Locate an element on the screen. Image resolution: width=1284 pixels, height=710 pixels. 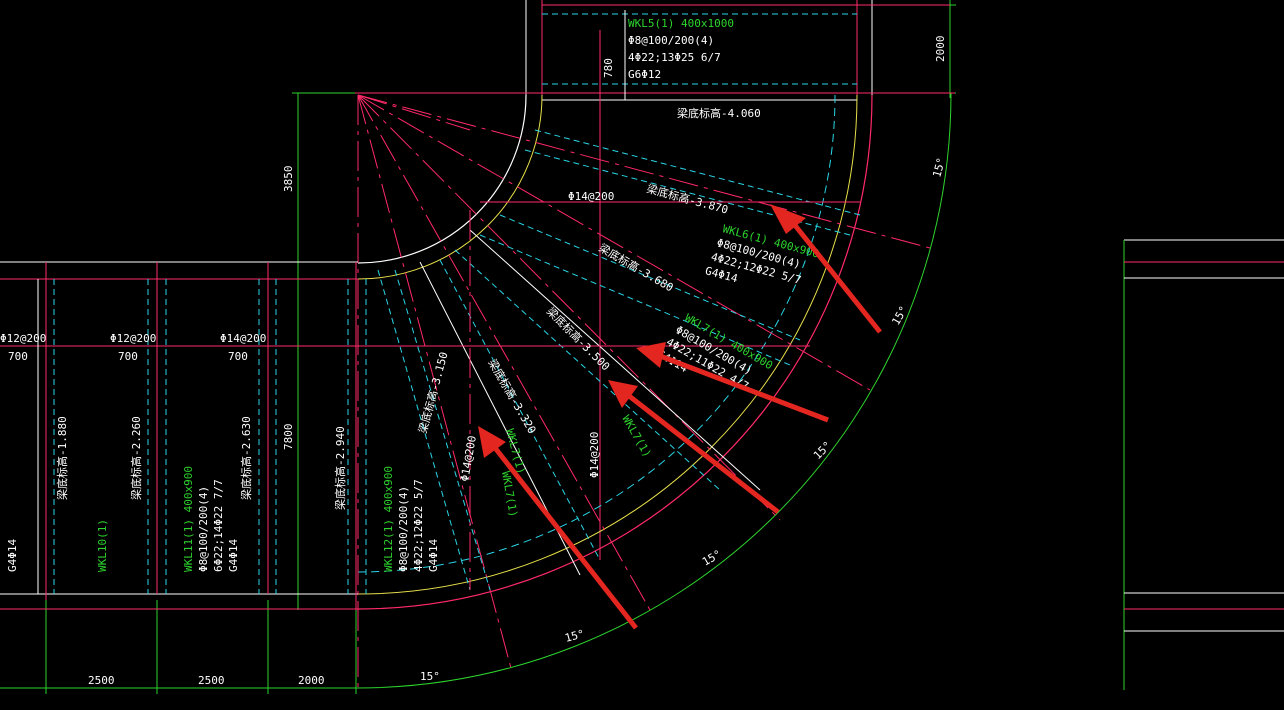
wkl11-bars: 6Φ22;14Φ22 7/7 is located at coordinates (218, 525).